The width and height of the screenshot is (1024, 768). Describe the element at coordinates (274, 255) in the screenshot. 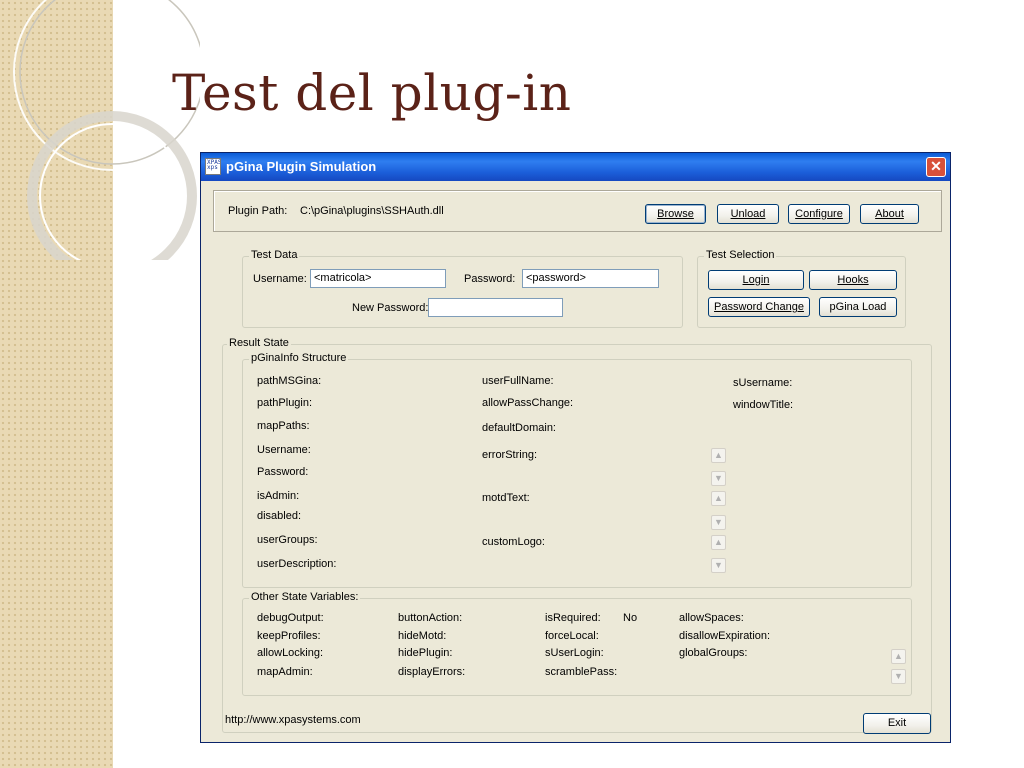

I see `test-data-legend: Test Data` at that location.